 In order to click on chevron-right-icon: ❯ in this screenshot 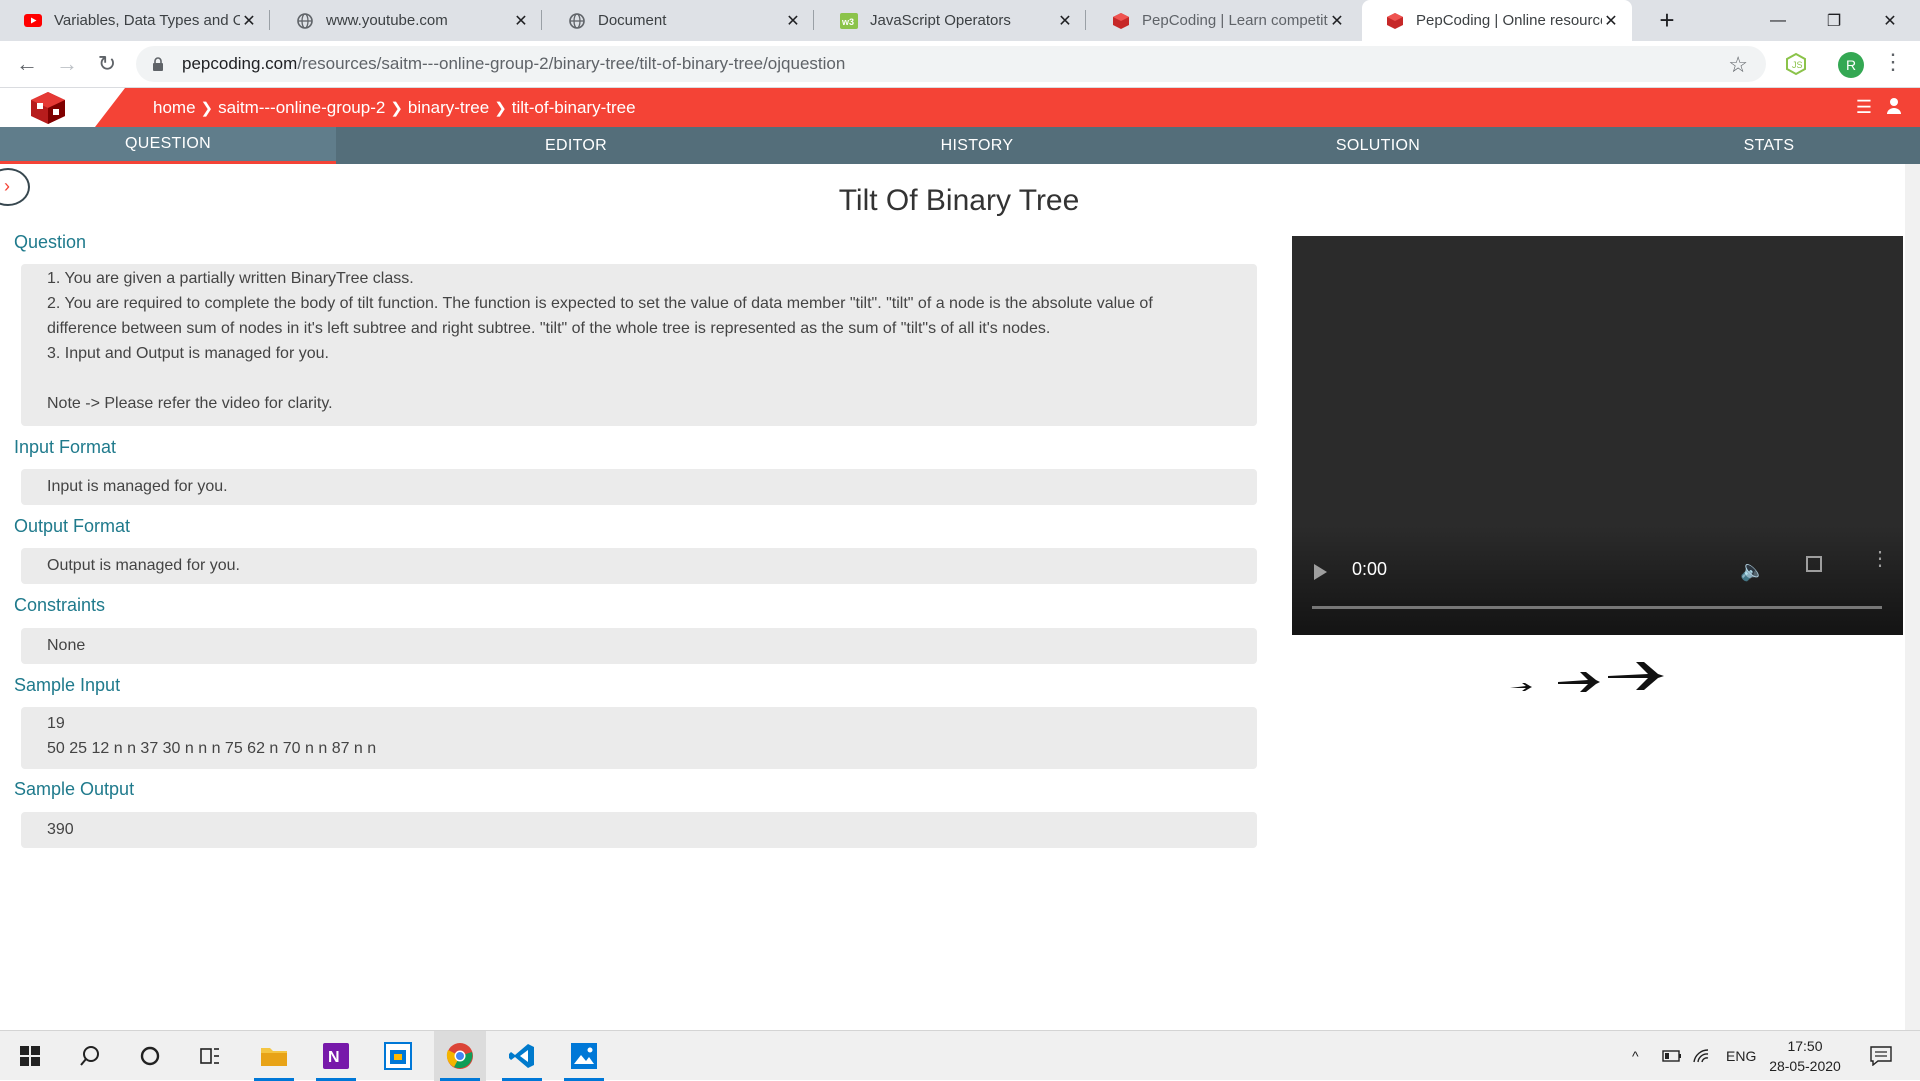, I will do `click(500, 108)`.